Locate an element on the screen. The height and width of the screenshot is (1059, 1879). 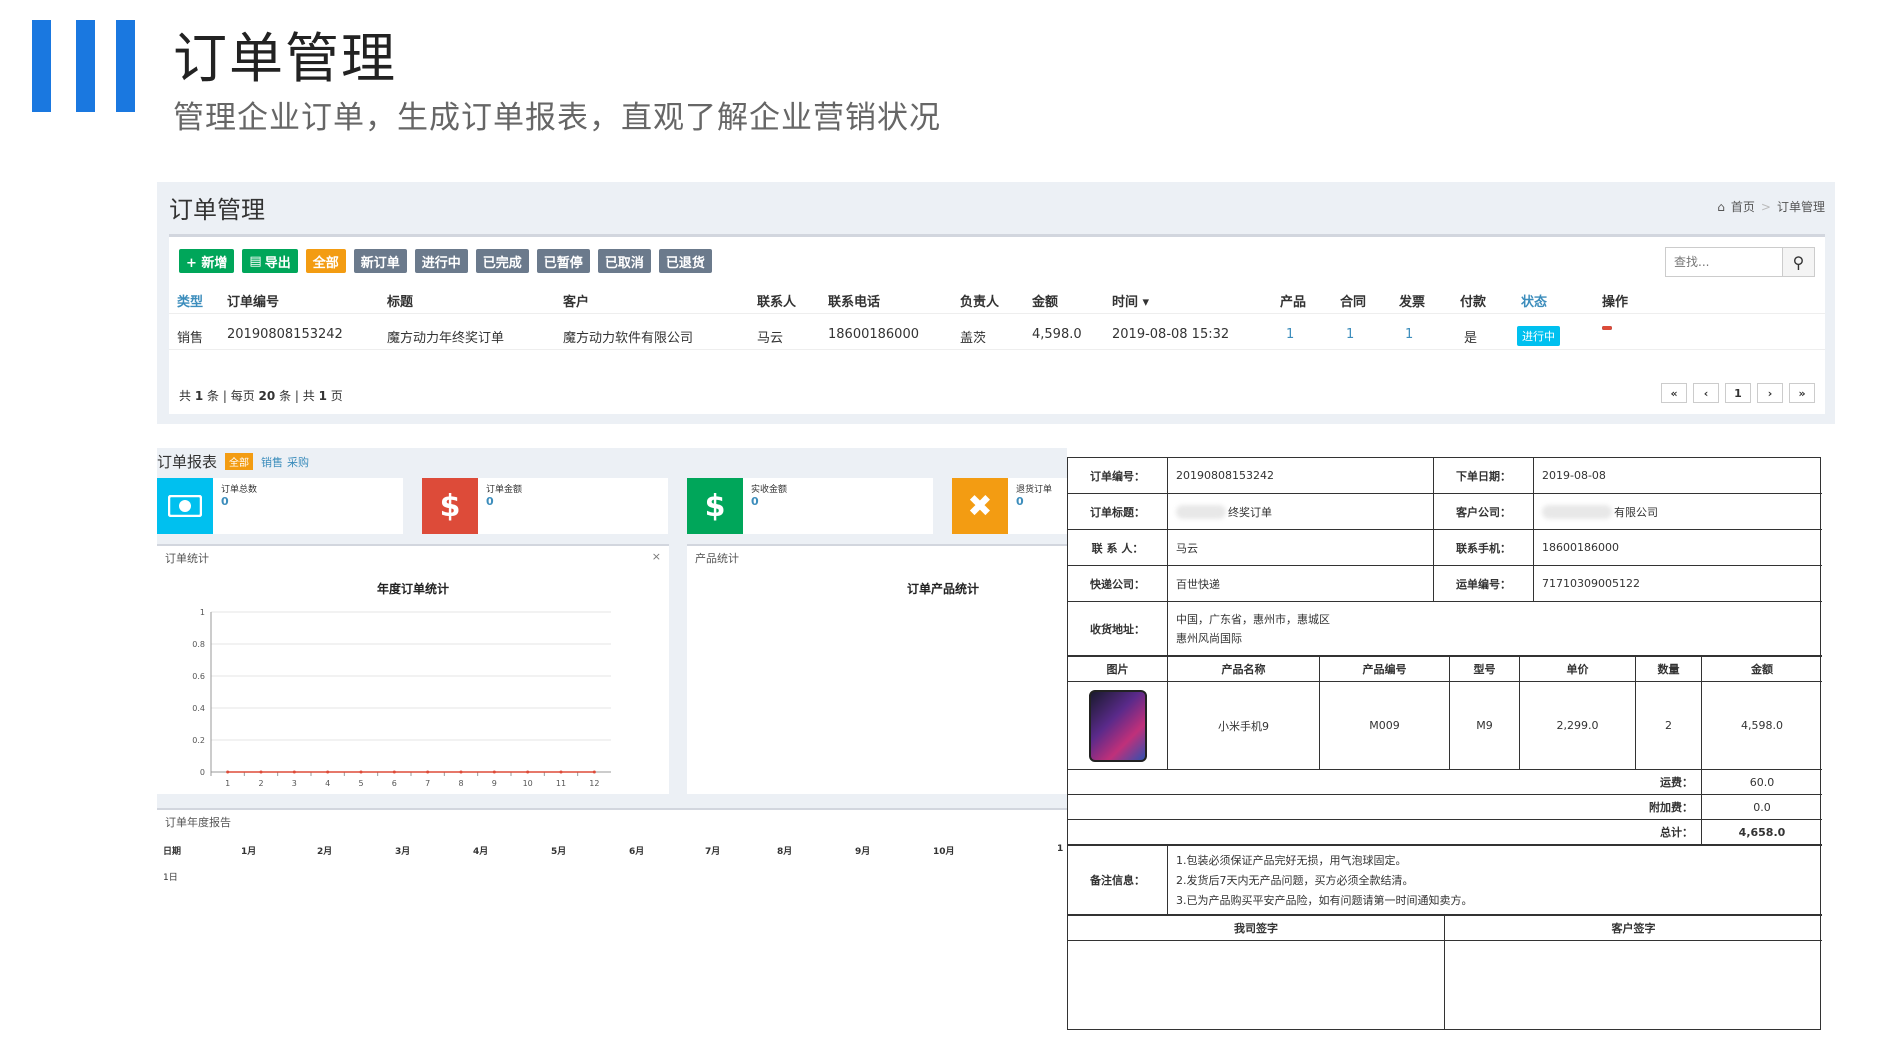
home-icon: ⌂ is located at coordinates (1721, 206).